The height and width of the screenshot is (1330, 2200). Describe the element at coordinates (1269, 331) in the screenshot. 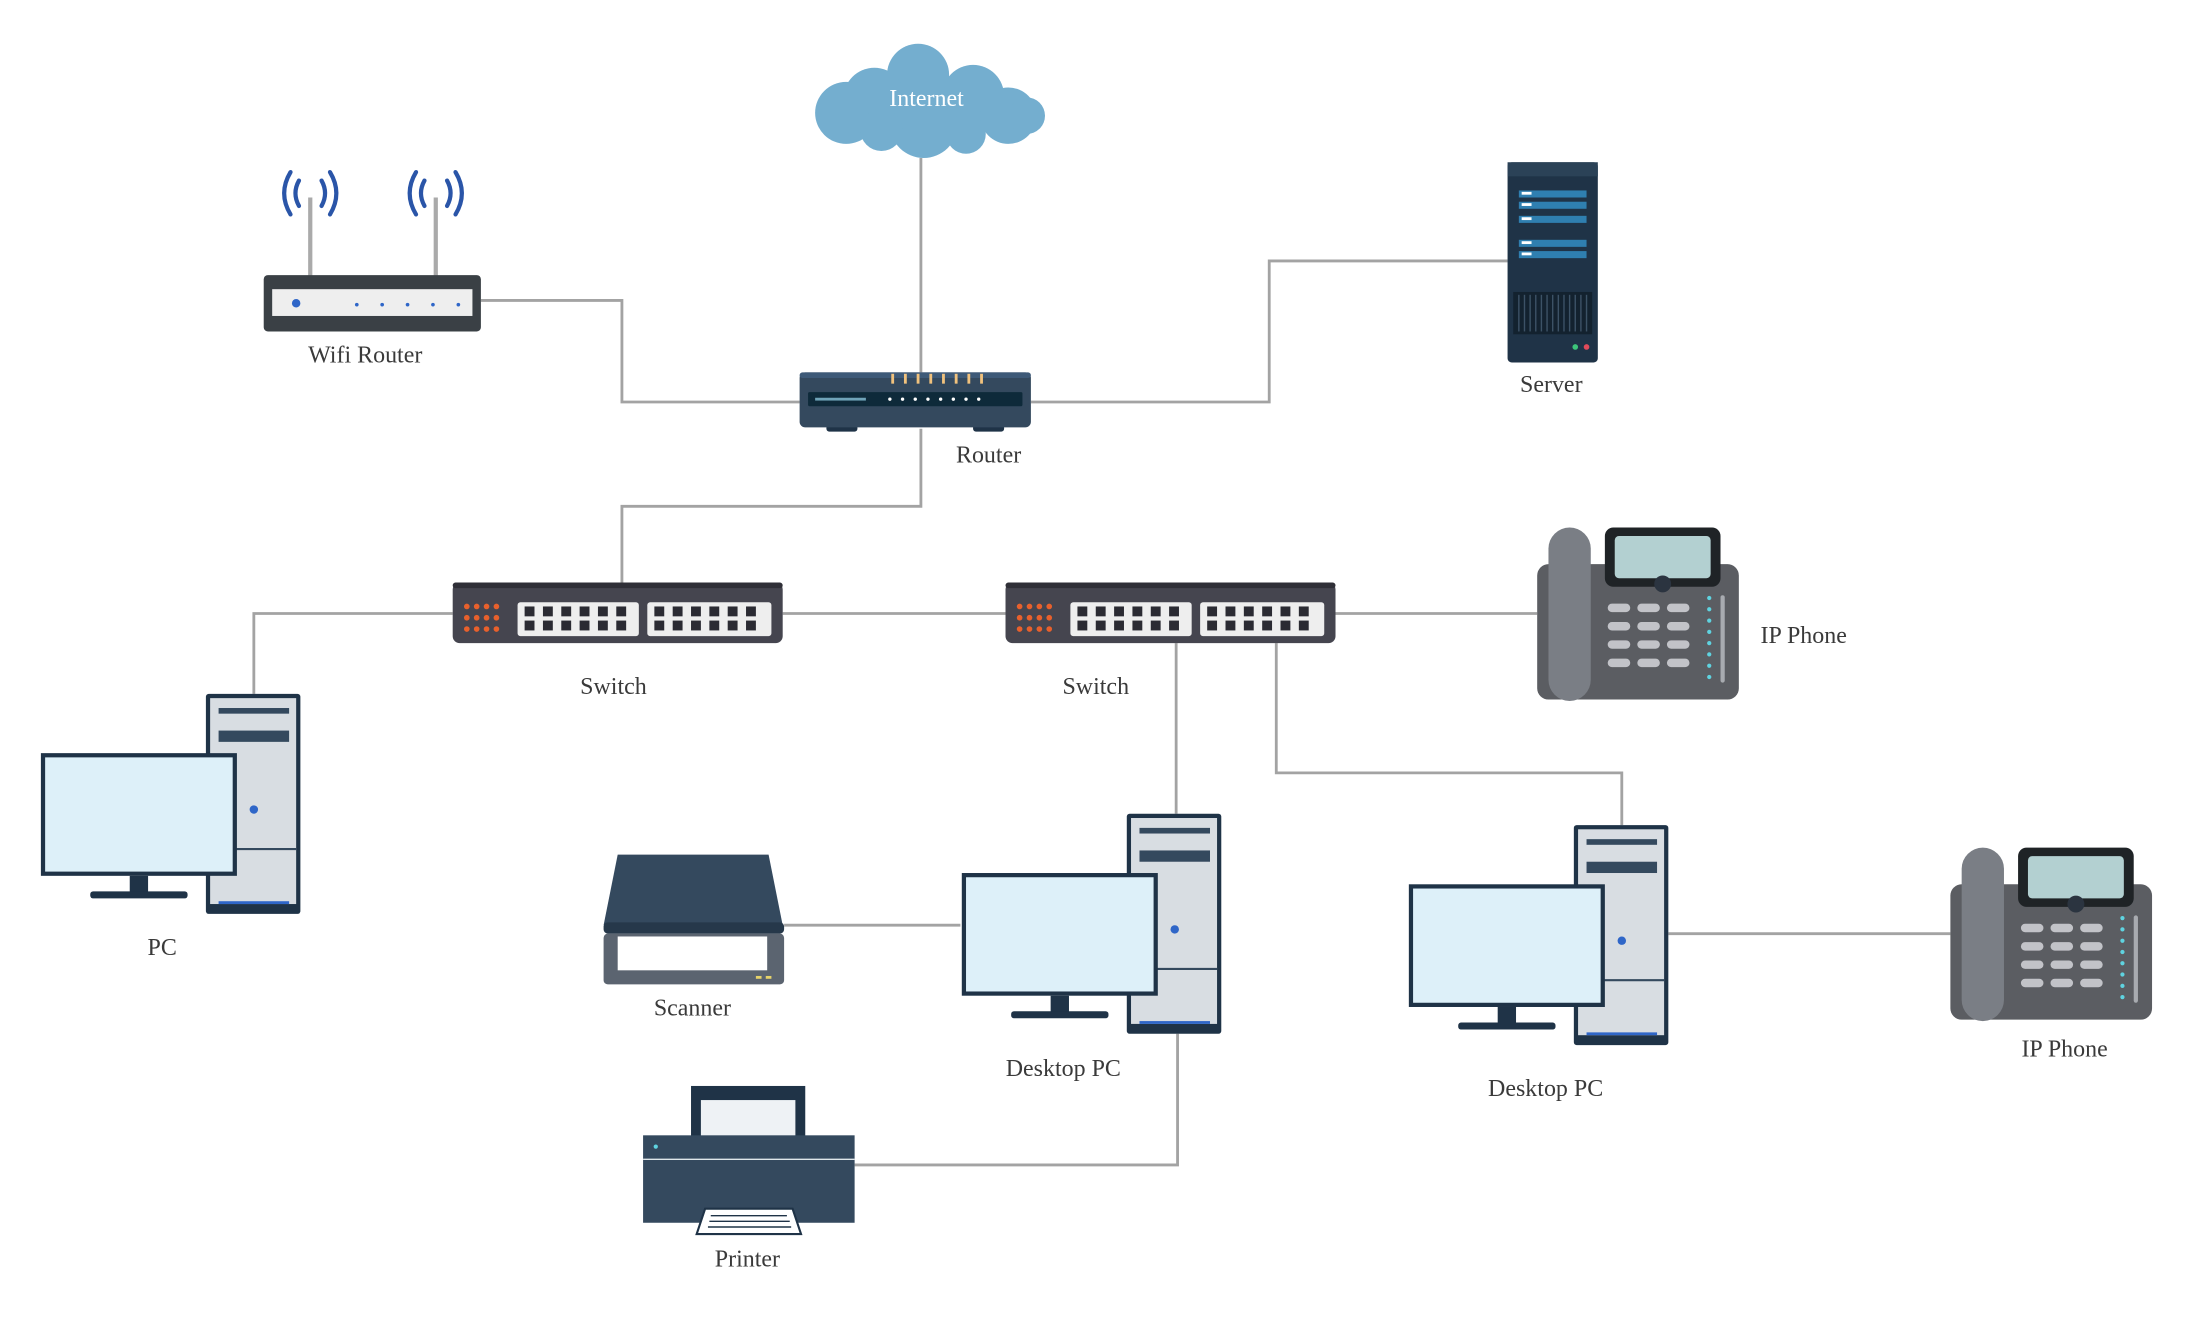

I see `edge-router-server` at that location.